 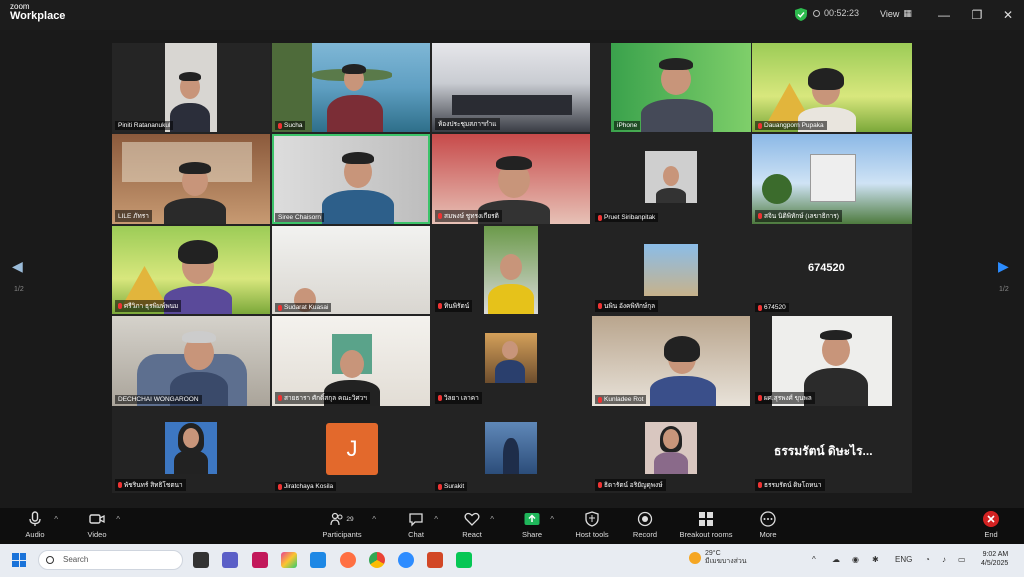 What do you see at coordinates (832, 87) in the screenshot?
I see `video-tile: Dauangporn Pupaka` at bounding box center [832, 87].